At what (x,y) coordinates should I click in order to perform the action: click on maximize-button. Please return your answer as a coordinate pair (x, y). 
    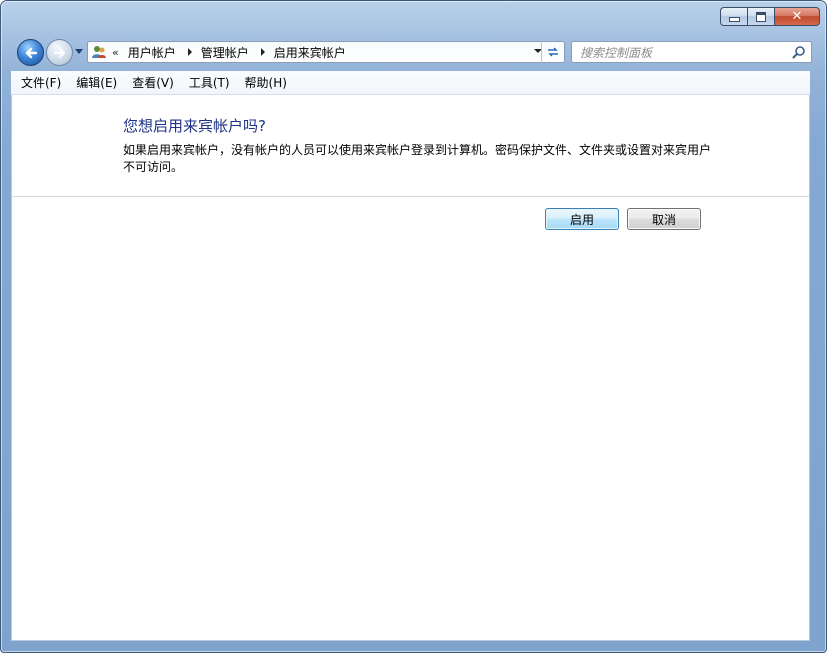
    Looking at the image, I should click on (760, 16).